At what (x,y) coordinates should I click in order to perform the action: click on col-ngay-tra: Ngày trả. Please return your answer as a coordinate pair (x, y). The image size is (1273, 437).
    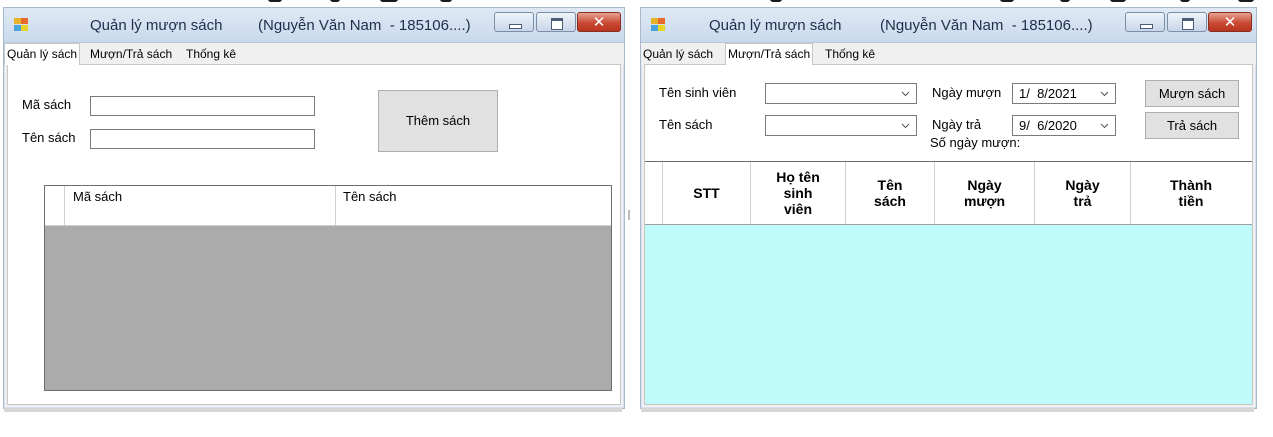
    Looking at the image, I should click on (1082, 193).